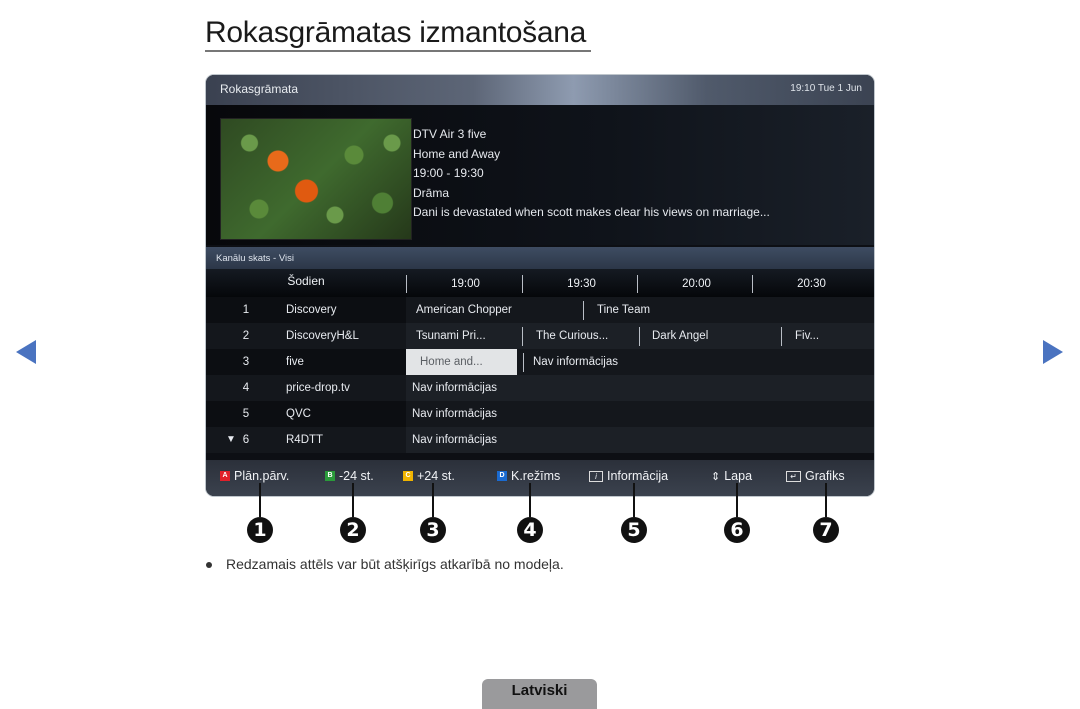  What do you see at coordinates (231, 439) in the screenshot?
I see `scroll-down-icon: ▼` at bounding box center [231, 439].